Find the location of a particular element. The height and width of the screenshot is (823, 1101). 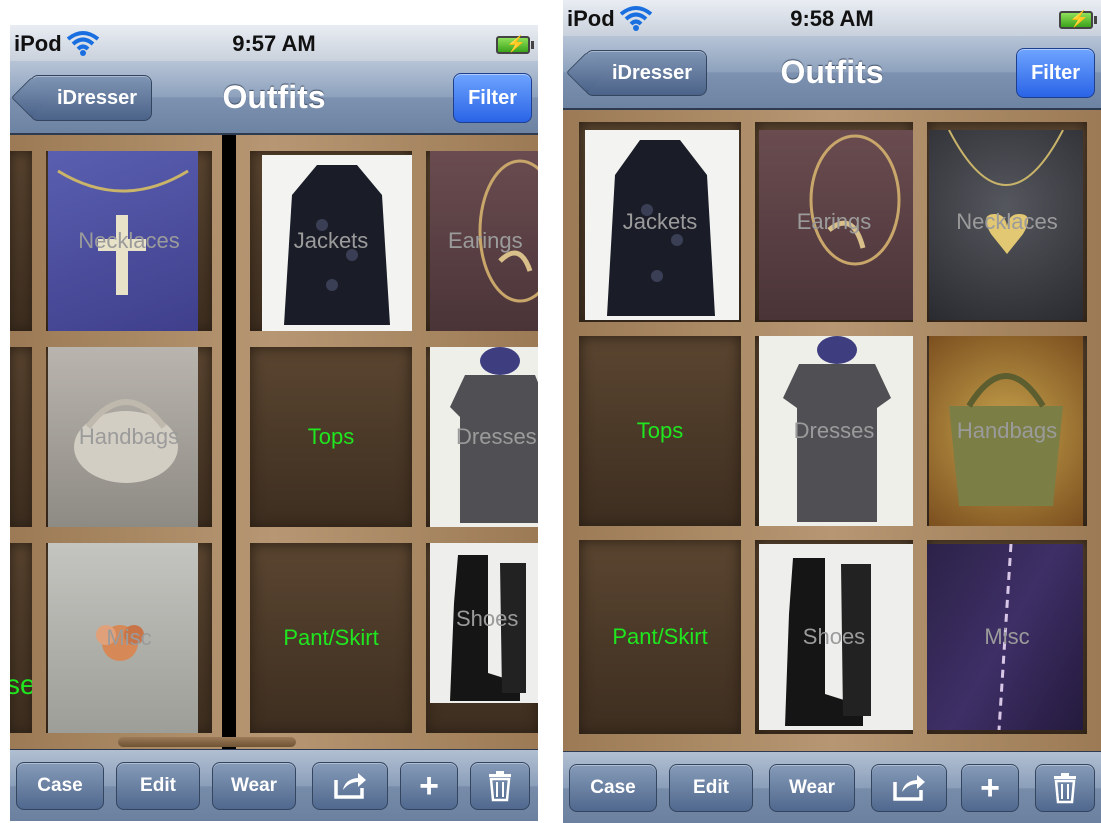

page-divider is located at coordinates (229, 442).